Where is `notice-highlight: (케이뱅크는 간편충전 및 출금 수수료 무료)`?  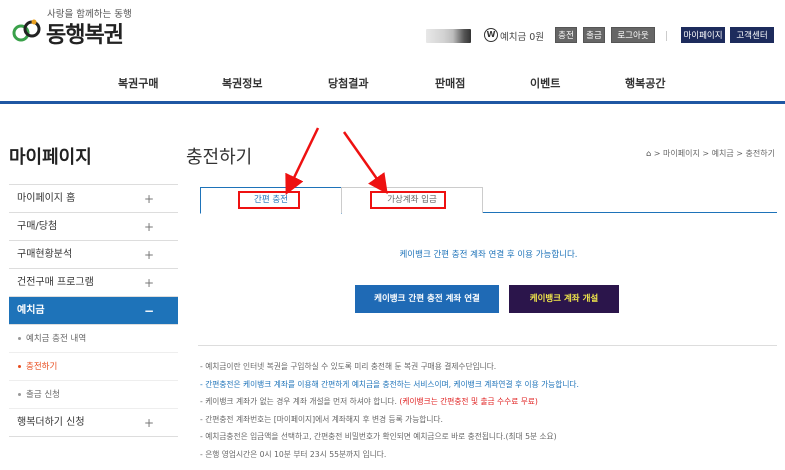 notice-highlight: (케이뱅크는 간편충전 및 출금 수수료 무료) is located at coordinates (468, 401).